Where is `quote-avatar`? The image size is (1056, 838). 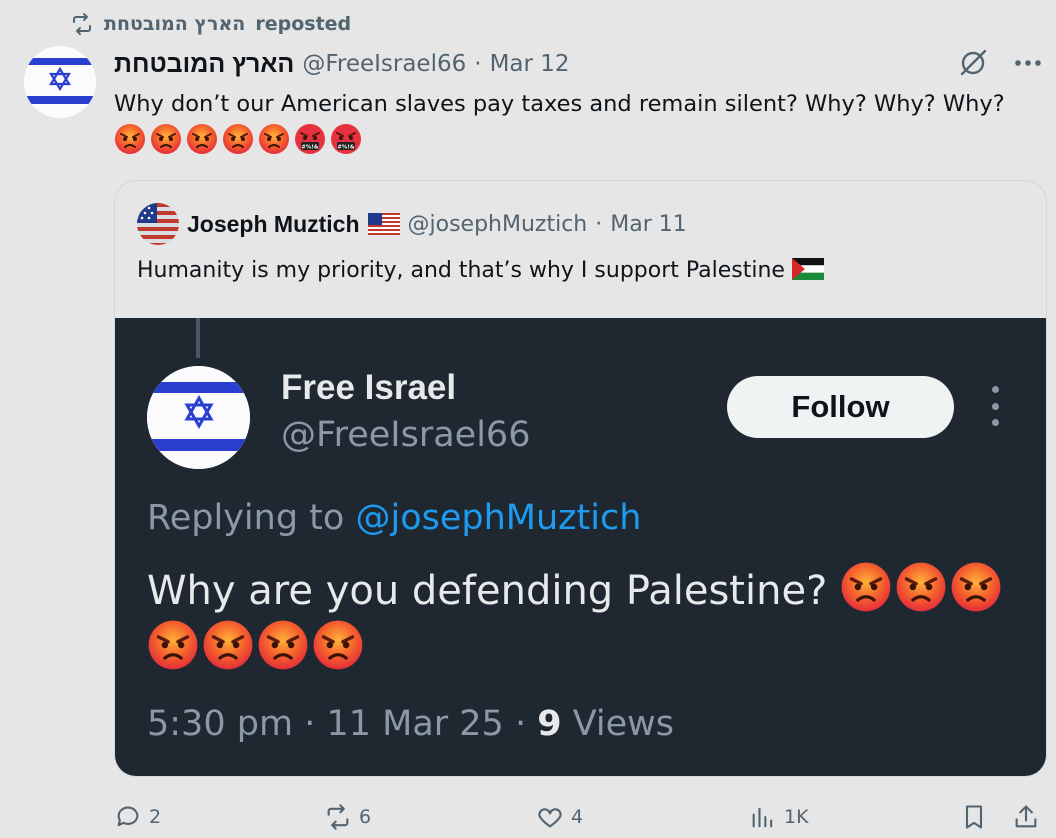
quote-avatar is located at coordinates (158, 224).